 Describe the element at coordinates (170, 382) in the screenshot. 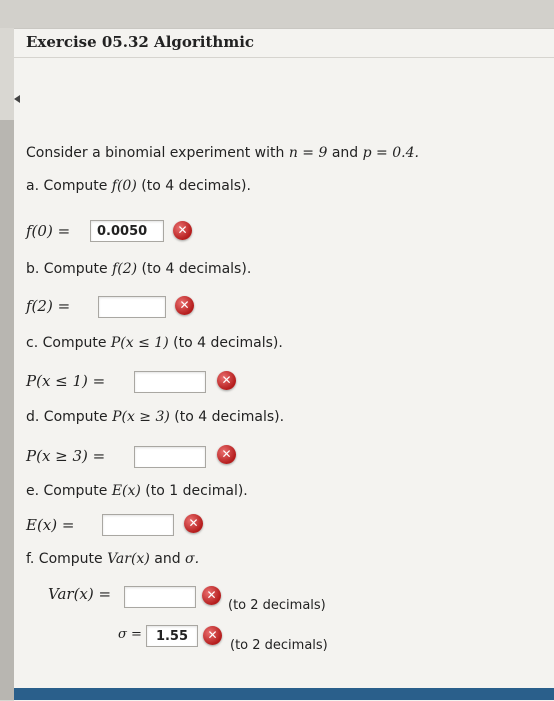

I see `part-c-input` at that location.